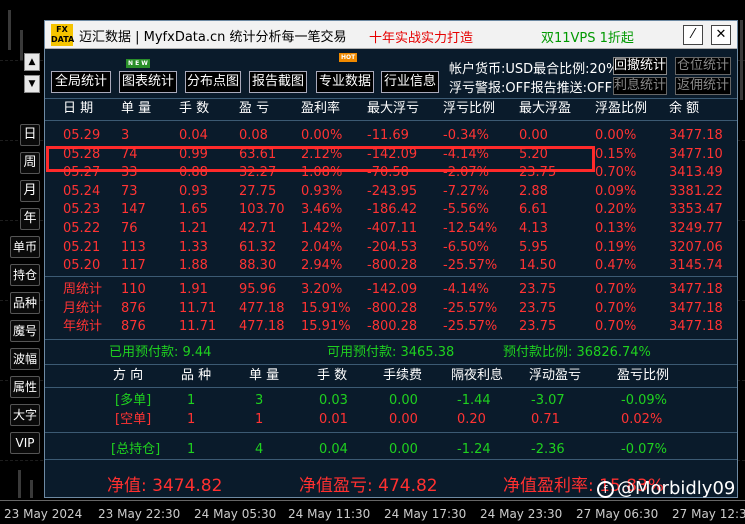 Image resolution: width=745 pixels, height=524 pixels. What do you see at coordinates (696, 173) in the screenshot?
I see `table-cell: 3413.49` at bounding box center [696, 173].